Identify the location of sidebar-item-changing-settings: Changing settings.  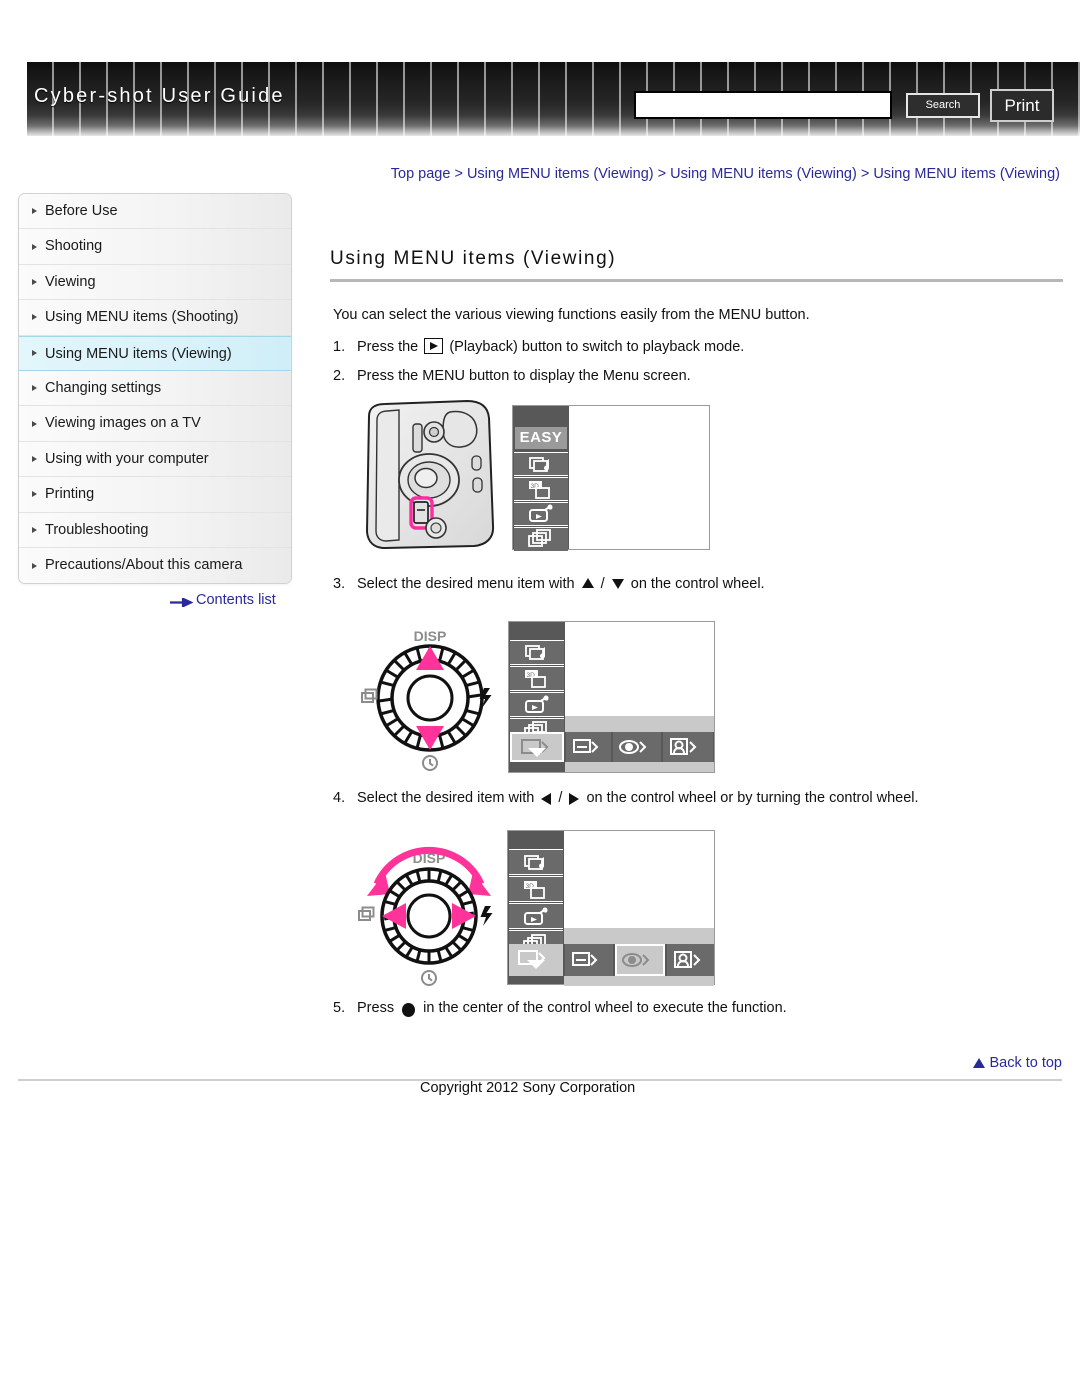
(155, 388).